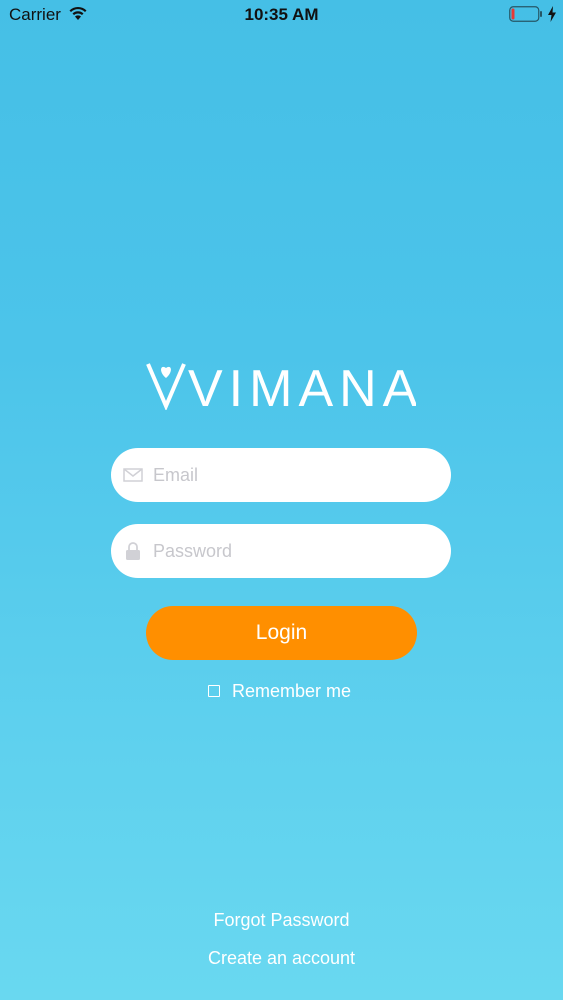 The width and height of the screenshot is (563, 1000). Describe the element at coordinates (293, 551) in the screenshot. I see `password-input` at that location.